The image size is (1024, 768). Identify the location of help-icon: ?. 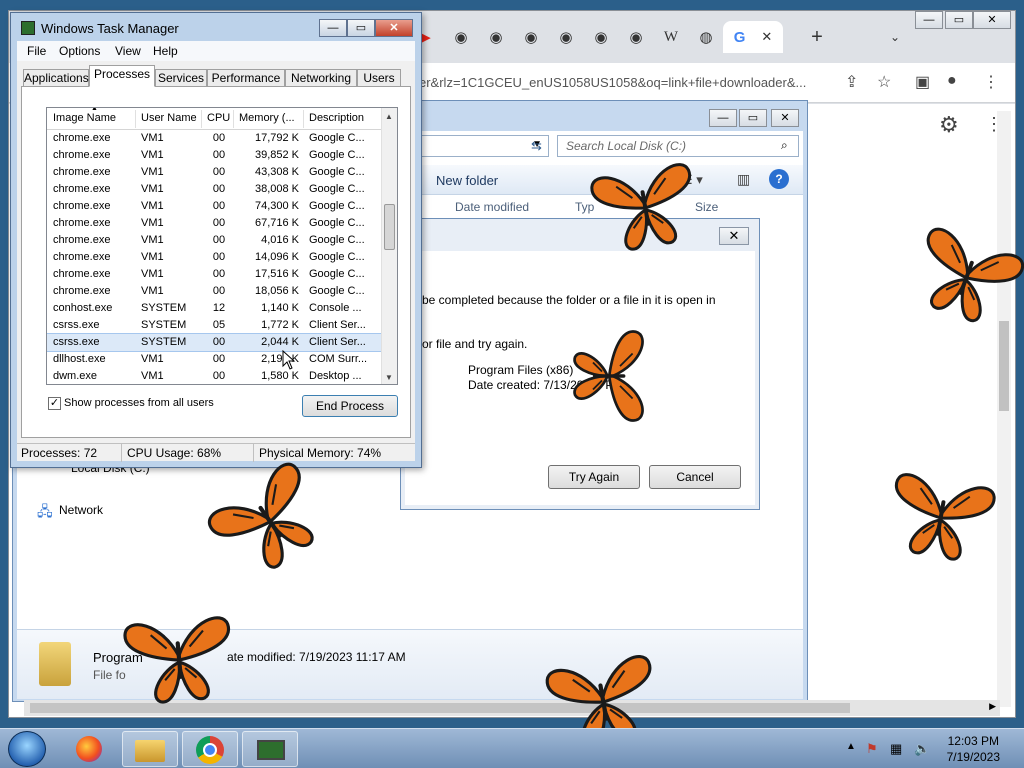
(779, 179).